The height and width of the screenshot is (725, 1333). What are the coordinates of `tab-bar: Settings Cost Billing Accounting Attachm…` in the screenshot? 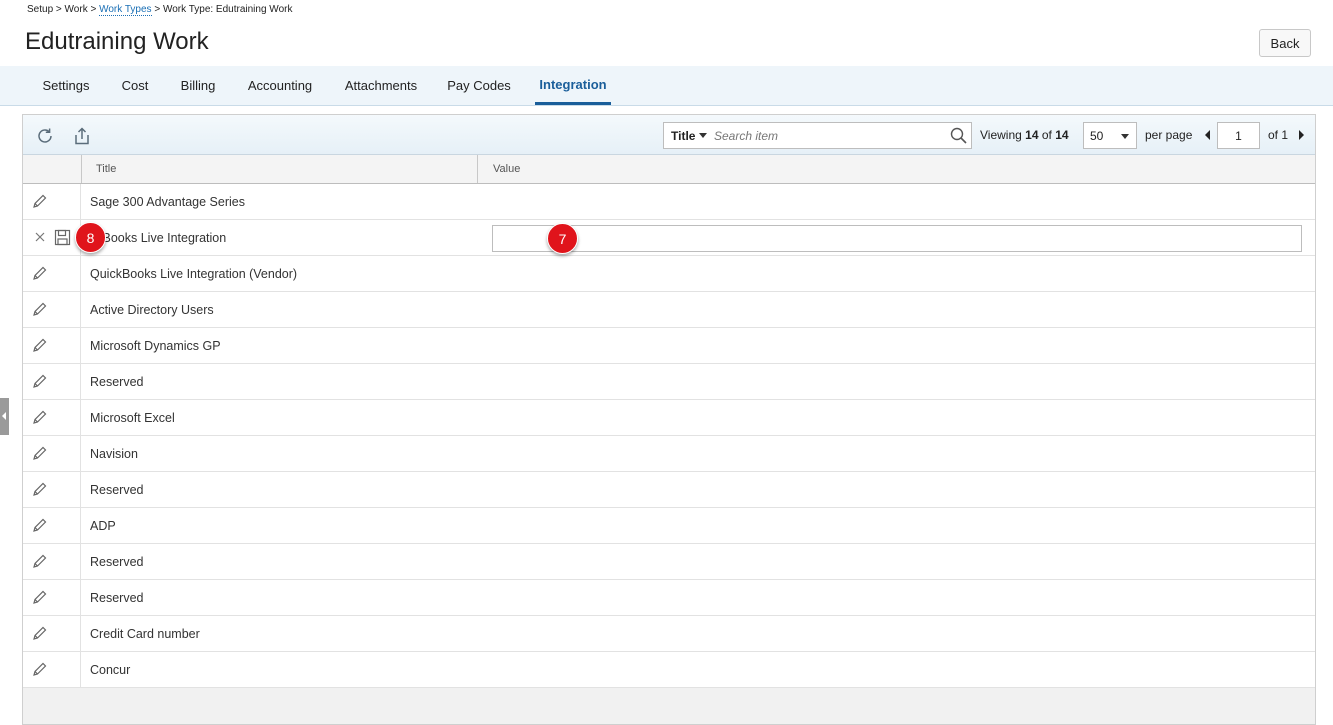 It's located at (666, 86).